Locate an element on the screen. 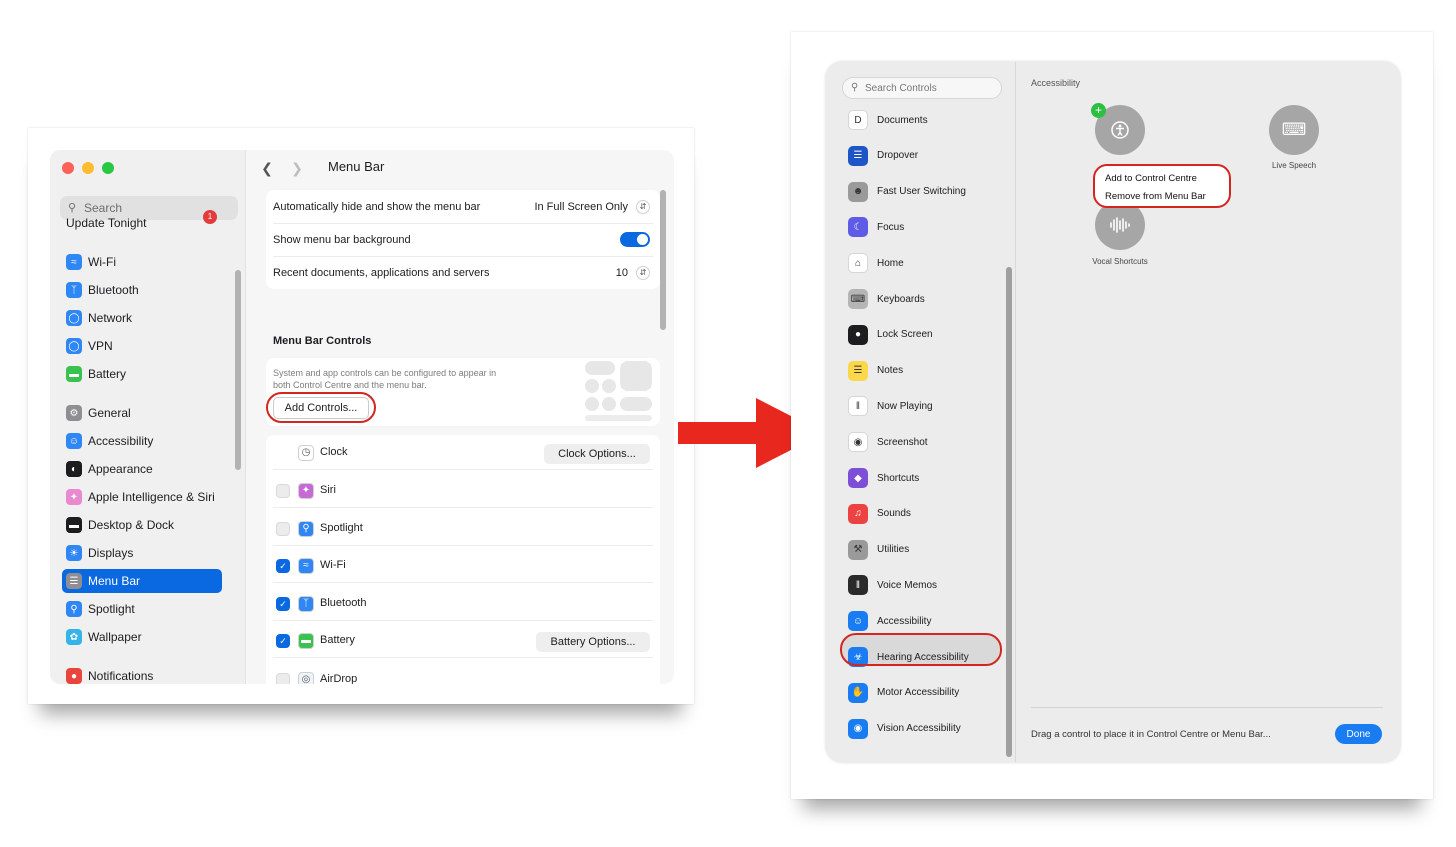 This screenshot has height=847, width=1456. controls-category-keyboards: ⌨ Keyboards is located at coordinates (886, 299).